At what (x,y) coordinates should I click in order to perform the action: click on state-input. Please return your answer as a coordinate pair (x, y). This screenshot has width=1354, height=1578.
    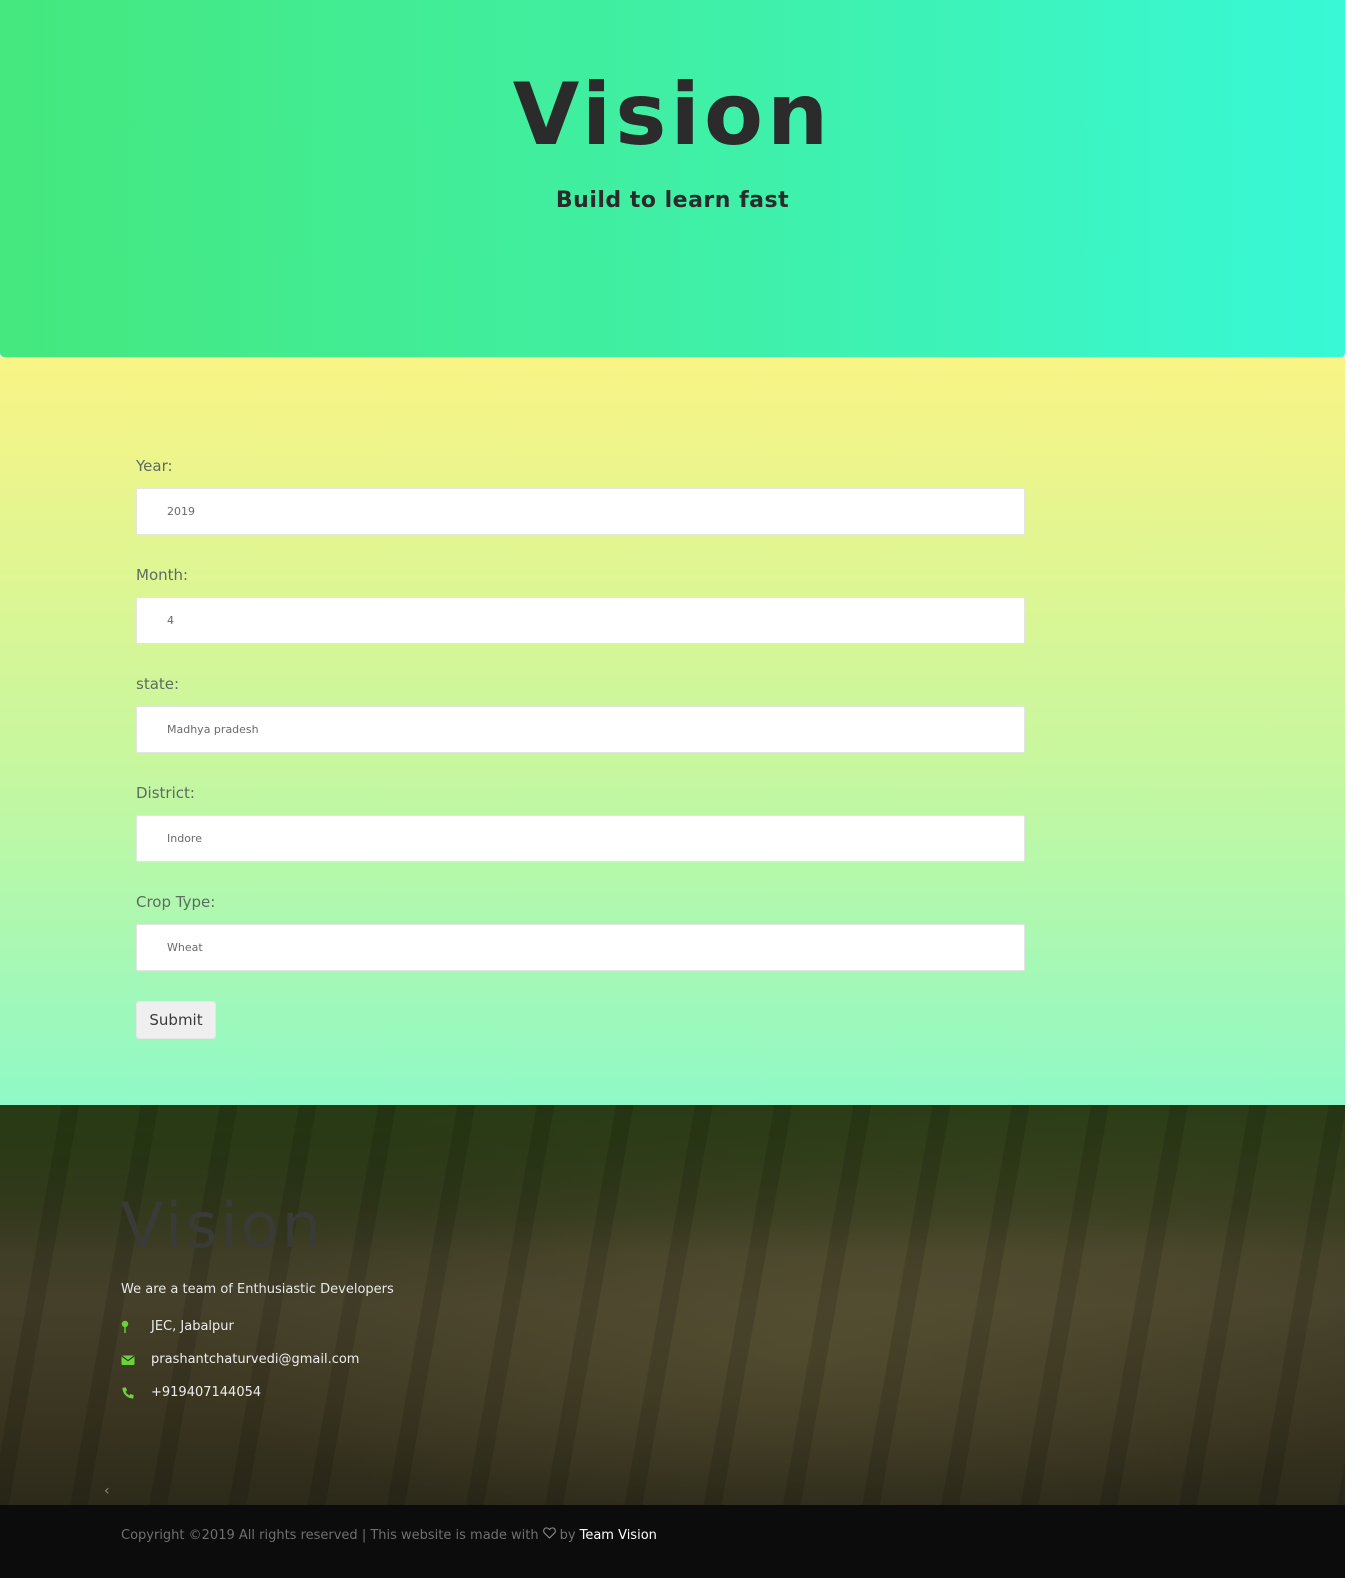
    Looking at the image, I should click on (580, 729).